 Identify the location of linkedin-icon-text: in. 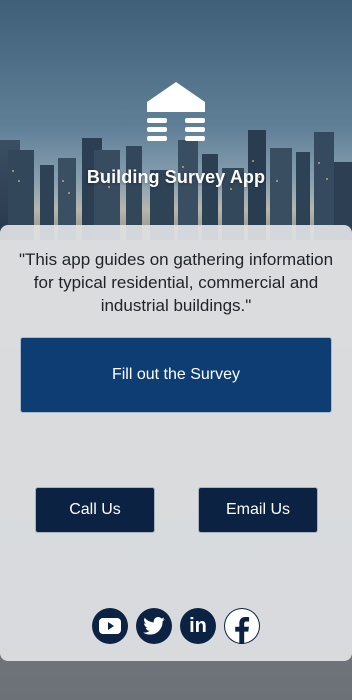
(198, 625).